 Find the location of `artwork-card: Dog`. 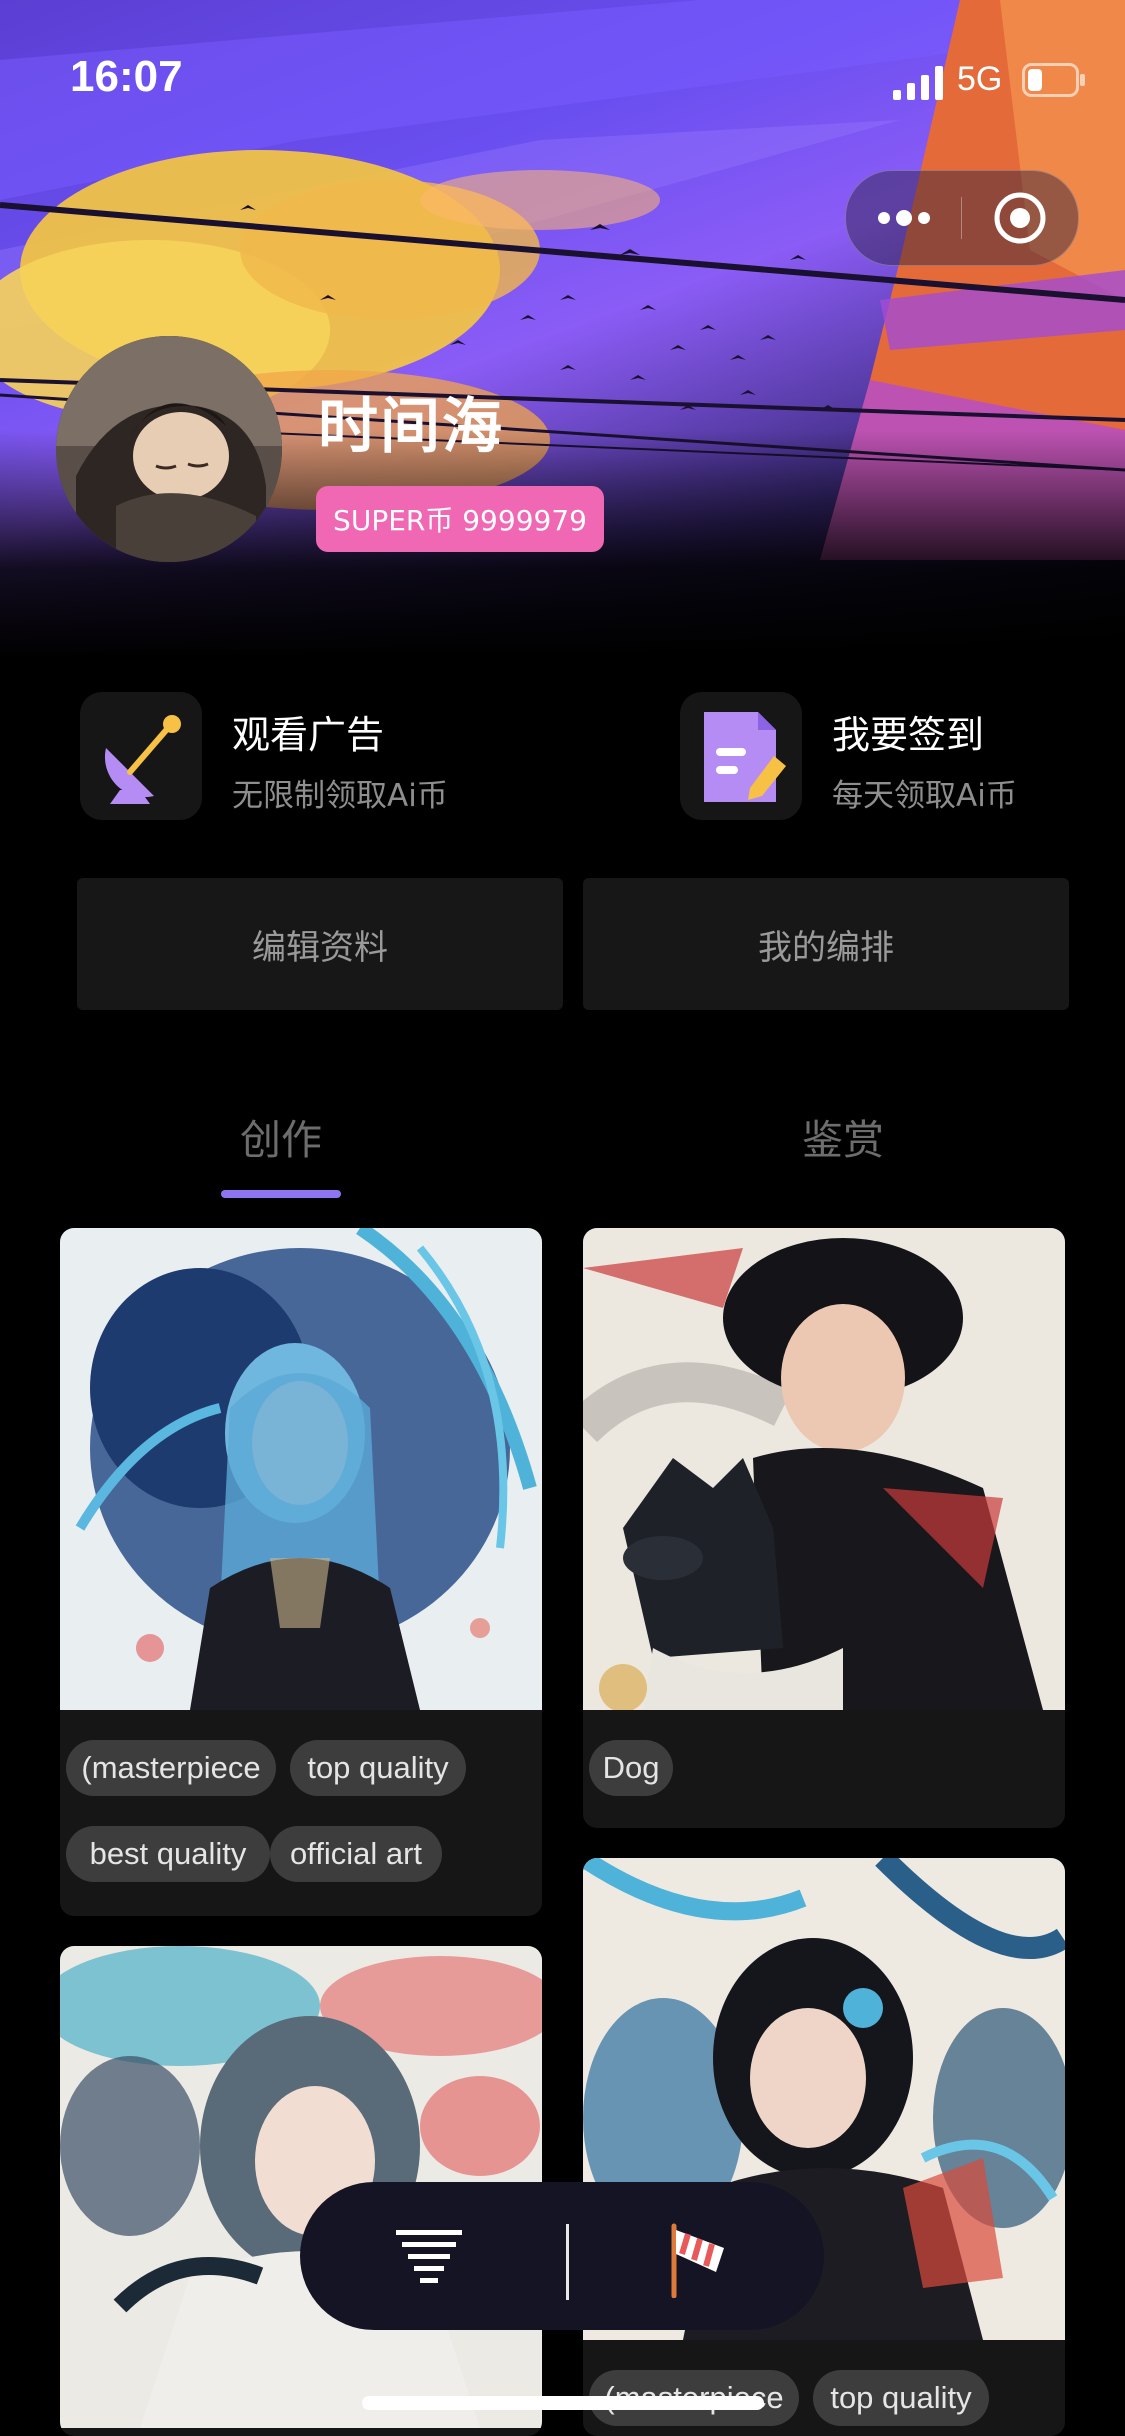

artwork-card: Dog is located at coordinates (824, 1528).